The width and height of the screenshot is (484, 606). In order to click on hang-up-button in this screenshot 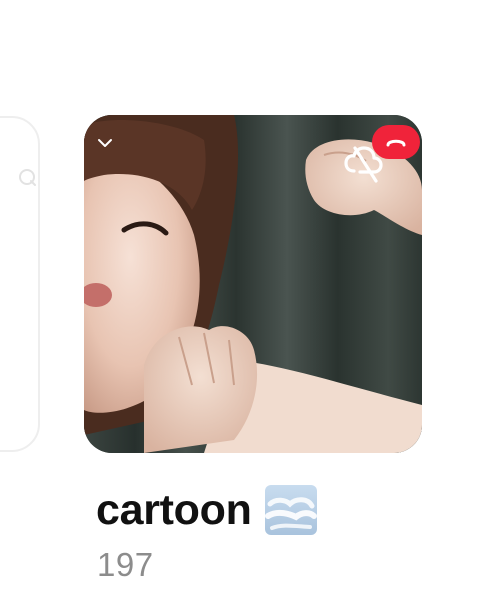, I will do `click(396, 142)`.